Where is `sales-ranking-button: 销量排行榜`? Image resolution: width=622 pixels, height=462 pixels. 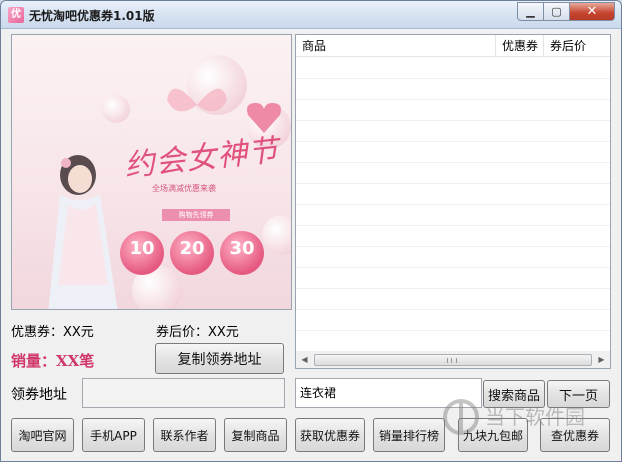
sales-ranking-button: 销量排行榜 is located at coordinates (409, 435).